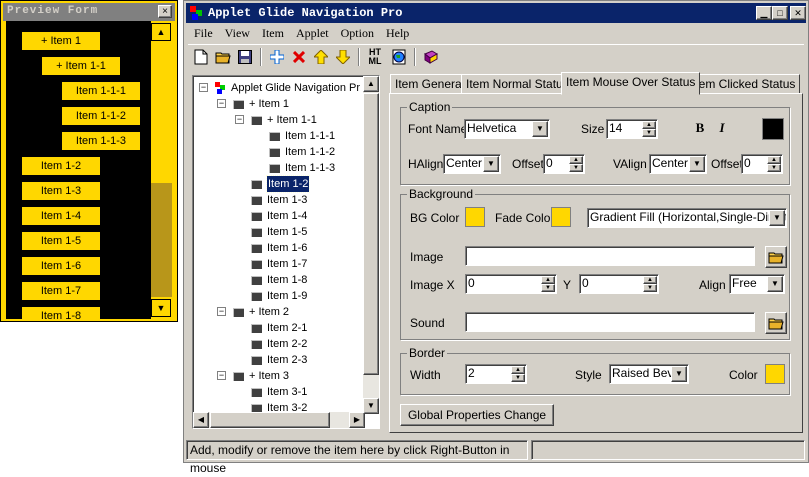 The height and width of the screenshot is (477, 809). Describe the element at coordinates (277, 57) in the screenshot. I see `add-item-icon` at that location.